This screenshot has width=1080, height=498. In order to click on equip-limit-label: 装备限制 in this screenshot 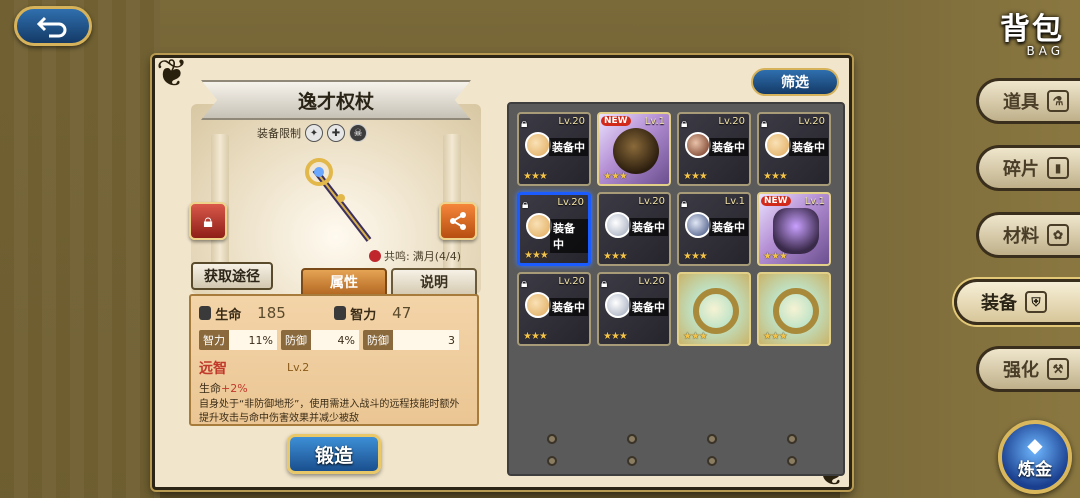, I will do `click(279, 133)`.